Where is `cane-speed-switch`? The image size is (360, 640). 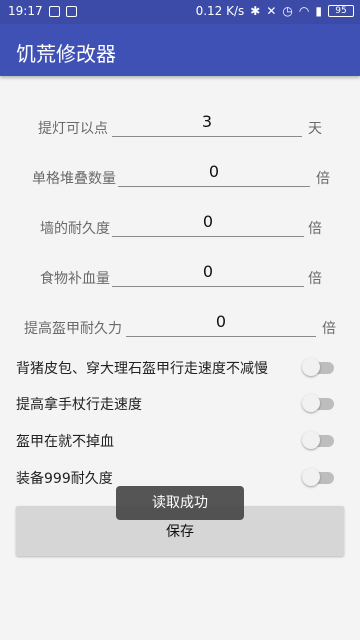 cane-speed-switch is located at coordinates (318, 403).